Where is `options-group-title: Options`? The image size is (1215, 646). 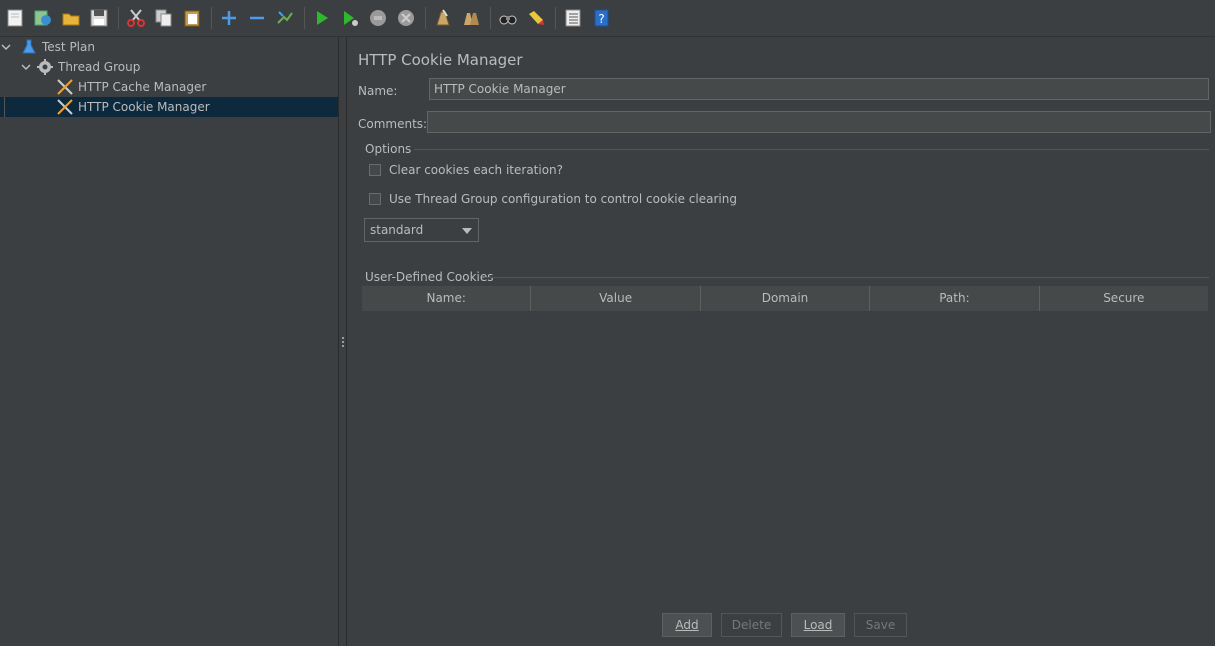
options-group-title: Options is located at coordinates (388, 149).